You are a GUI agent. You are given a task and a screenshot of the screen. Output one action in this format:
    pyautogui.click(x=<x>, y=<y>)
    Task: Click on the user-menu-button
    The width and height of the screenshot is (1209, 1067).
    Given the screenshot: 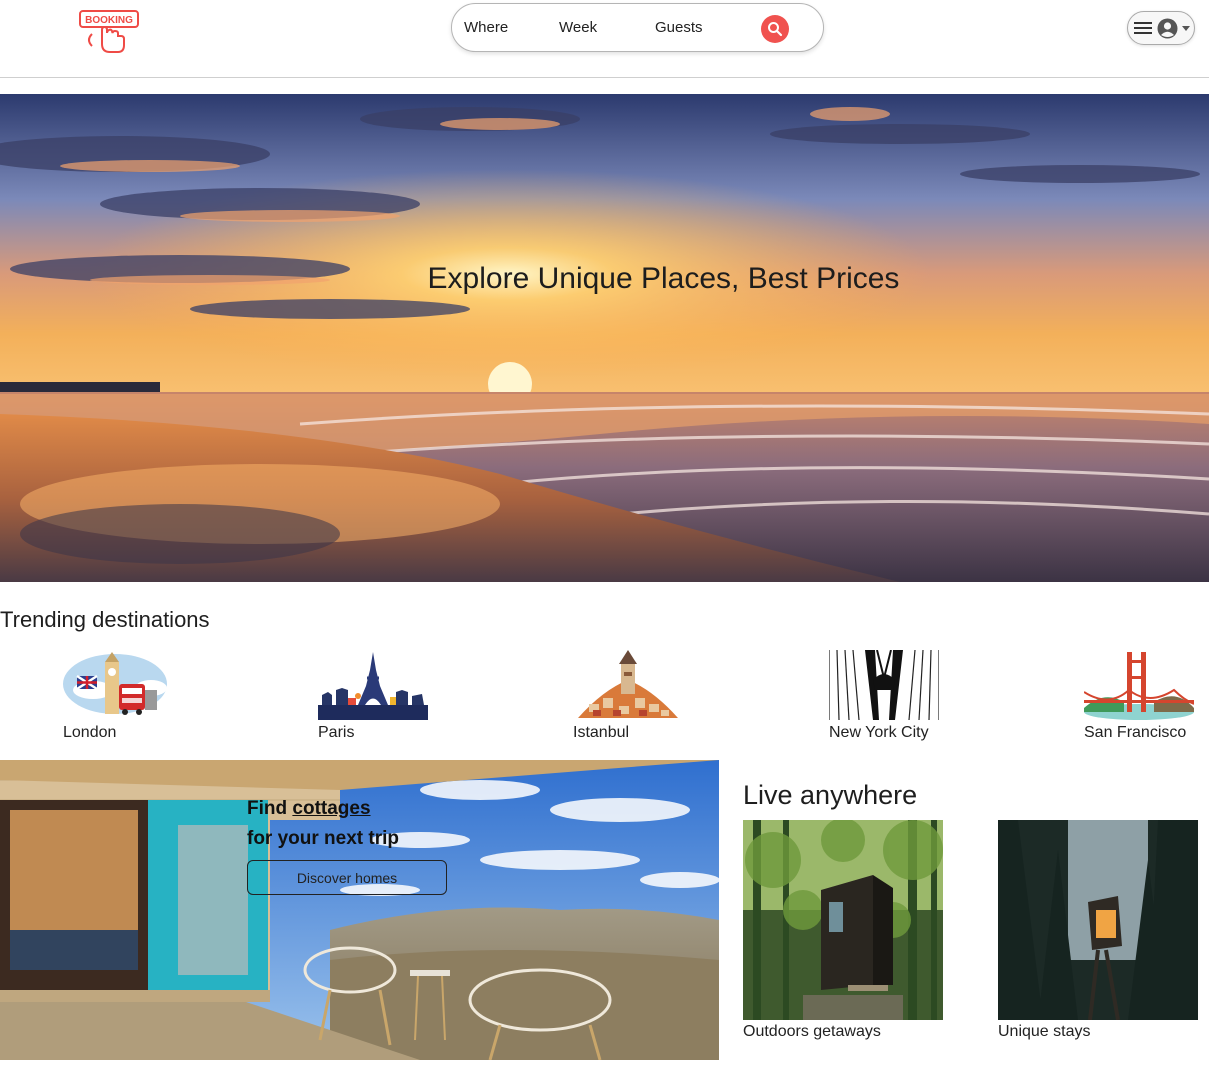 What is the action you would take?
    pyautogui.click(x=1161, y=28)
    